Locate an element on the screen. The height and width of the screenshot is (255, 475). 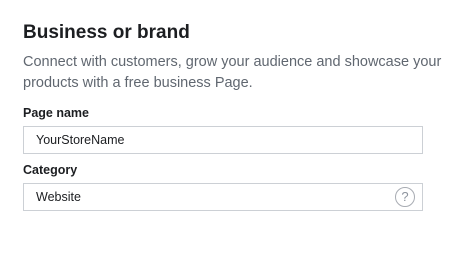
section-title: Business or brand is located at coordinates (106, 32).